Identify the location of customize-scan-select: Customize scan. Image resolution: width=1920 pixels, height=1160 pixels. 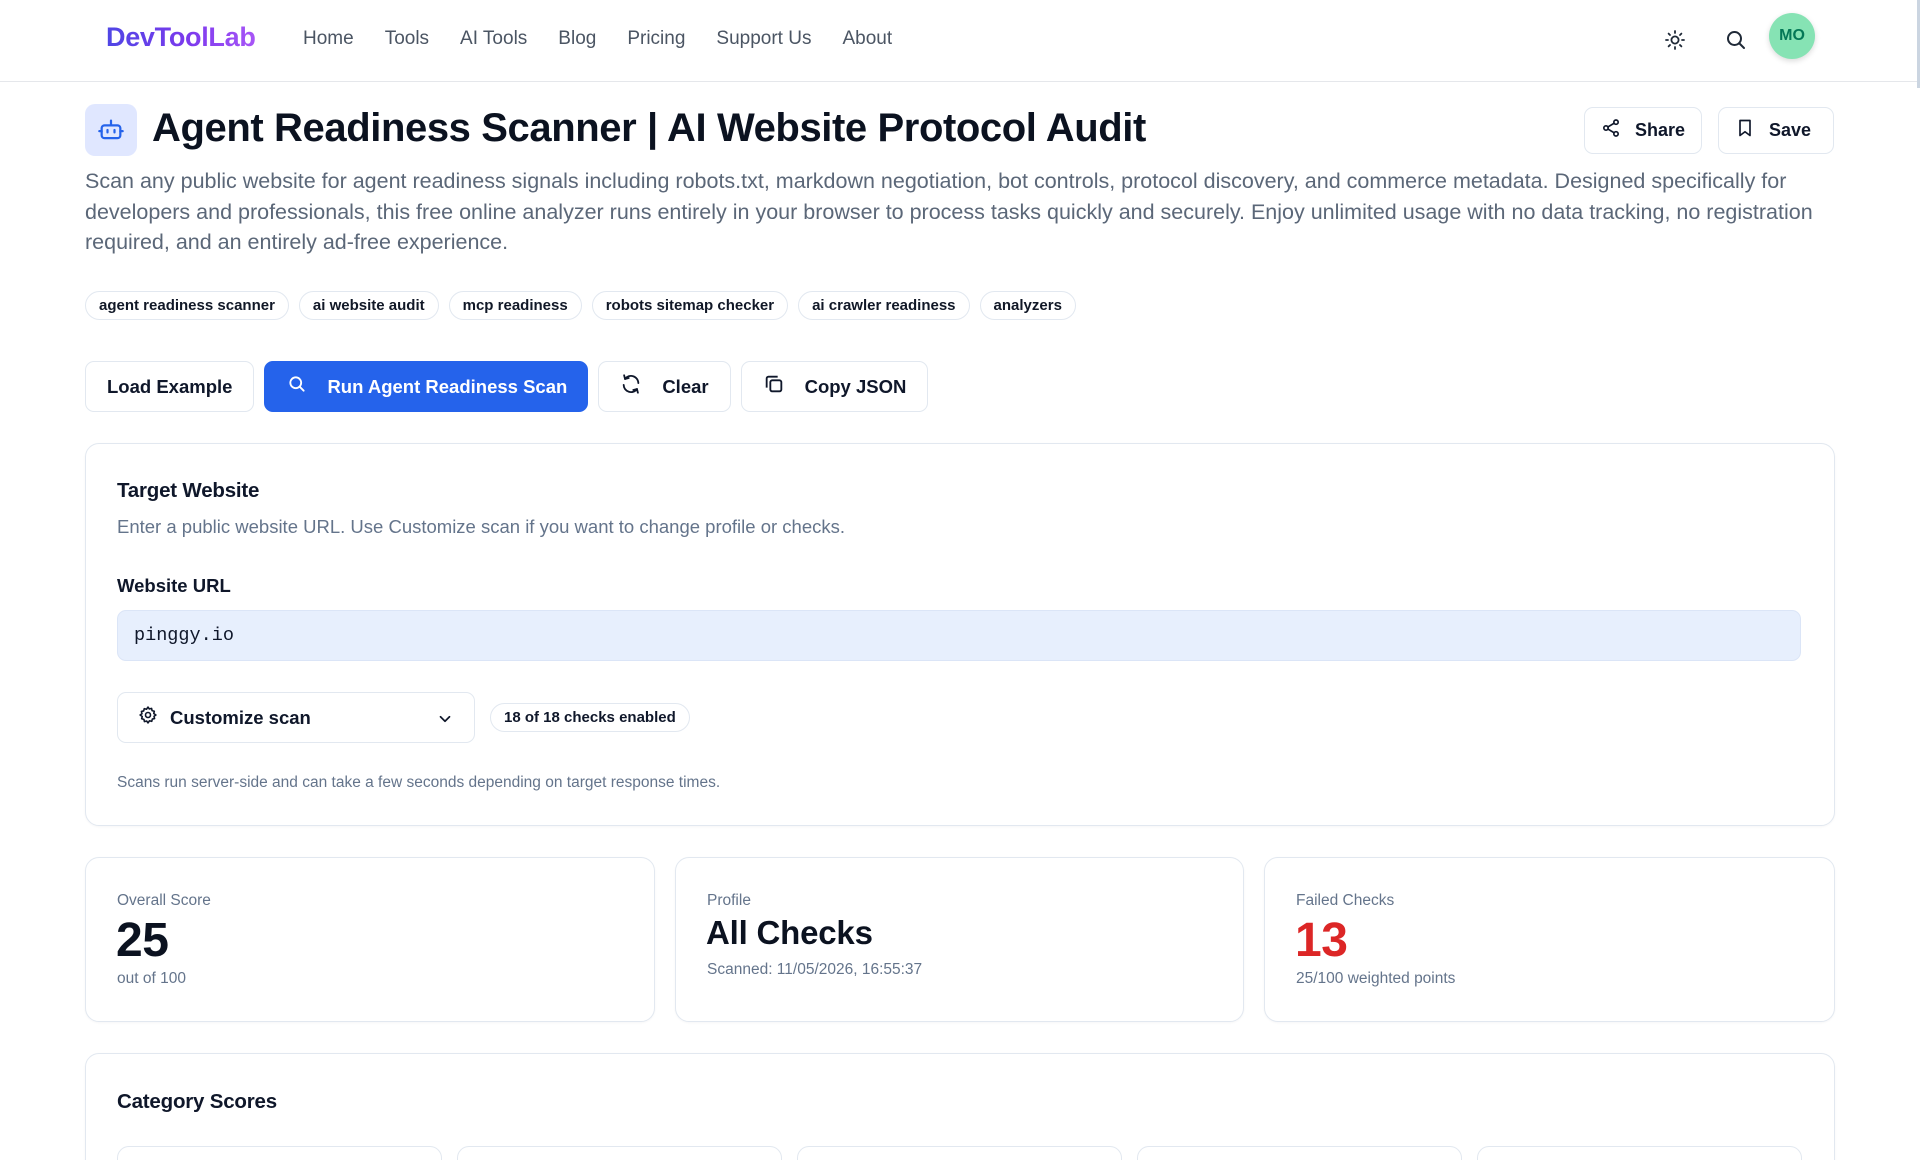
(296, 717).